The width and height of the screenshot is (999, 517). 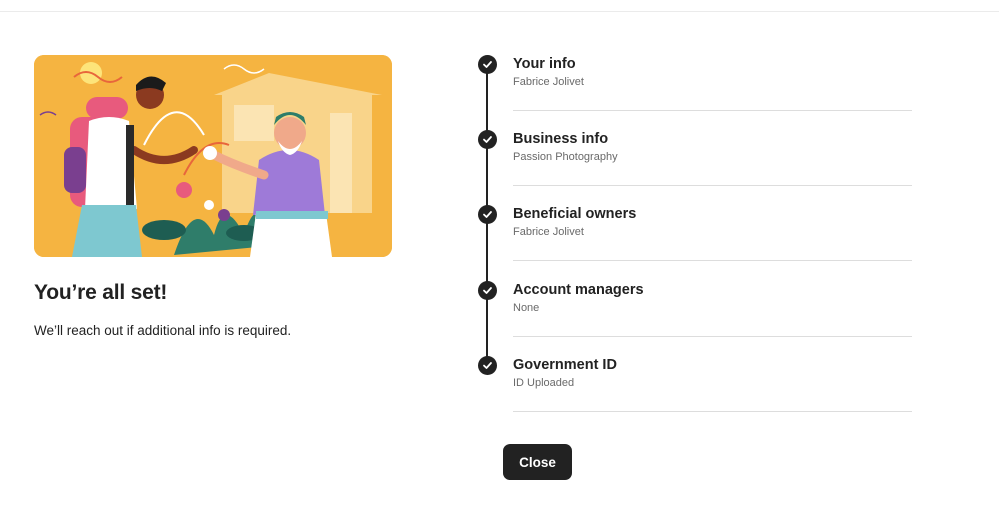 What do you see at coordinates (575, 214) in the screenshot?
I see `step-title: Beneficial owners` at bounding box center [575, 214].